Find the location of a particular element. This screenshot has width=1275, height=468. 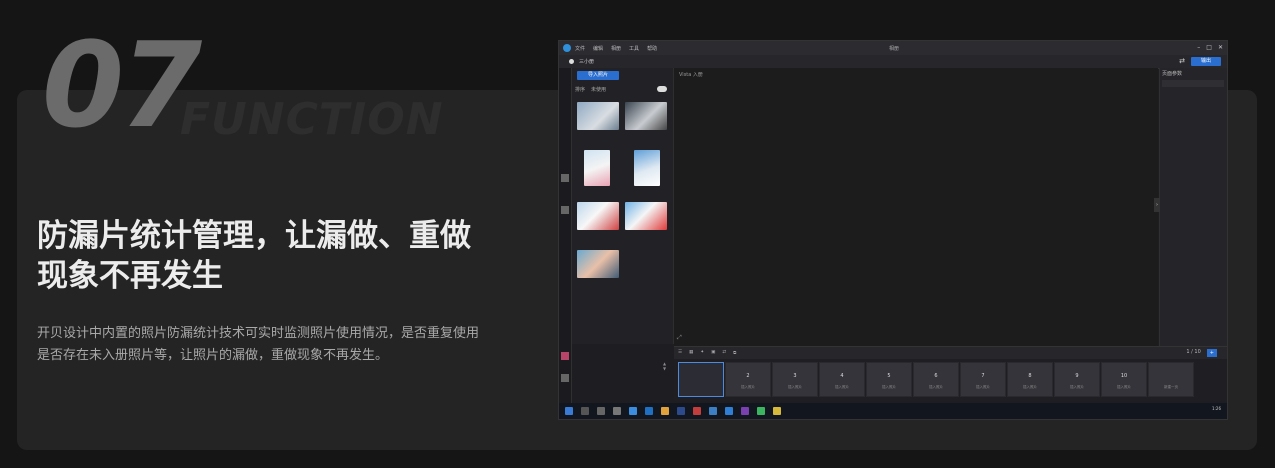

menu-icon: ☰ is located at coordinates (680, 353).